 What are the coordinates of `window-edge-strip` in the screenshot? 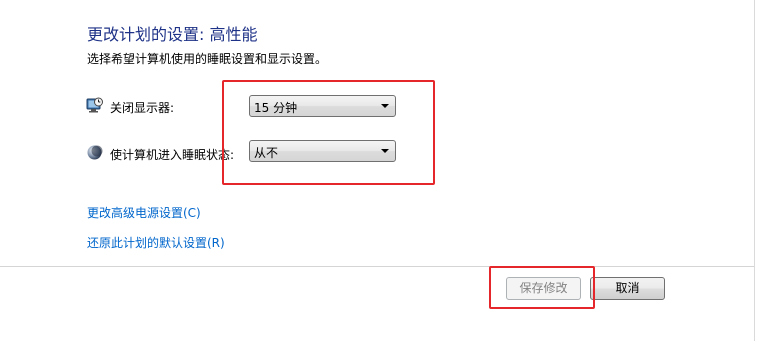 It's located at (758, 170).